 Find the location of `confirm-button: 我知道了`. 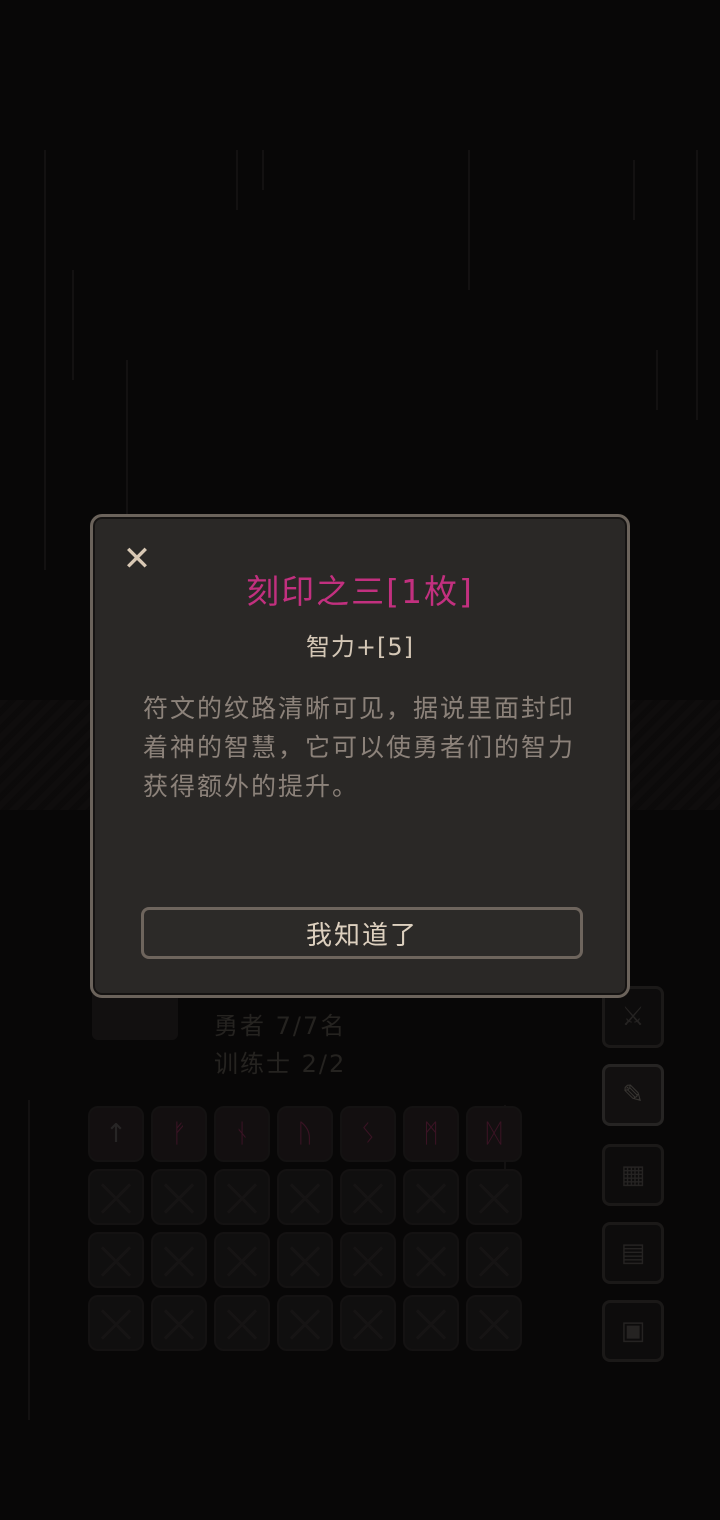

confirm-button: 我知道了 is located at coordinates (362, 933).